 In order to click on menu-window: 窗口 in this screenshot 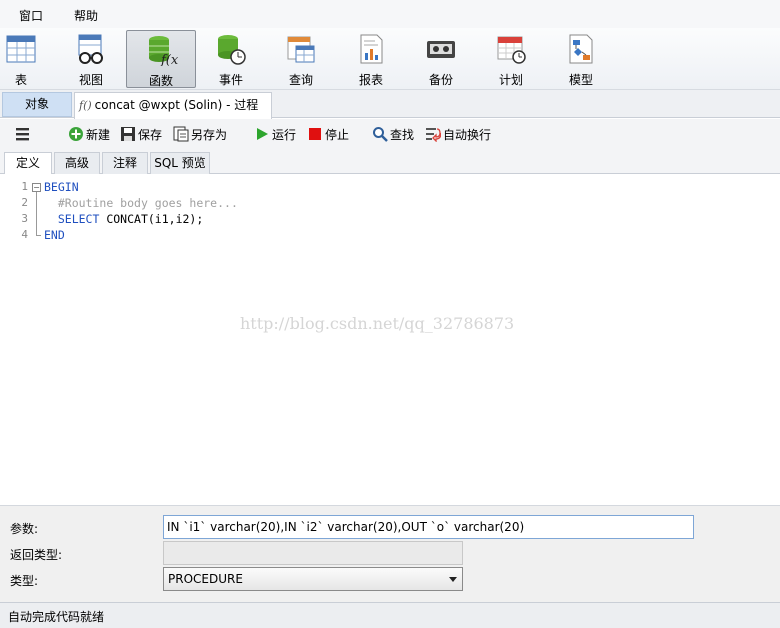, I will do `click(31, 15)`.